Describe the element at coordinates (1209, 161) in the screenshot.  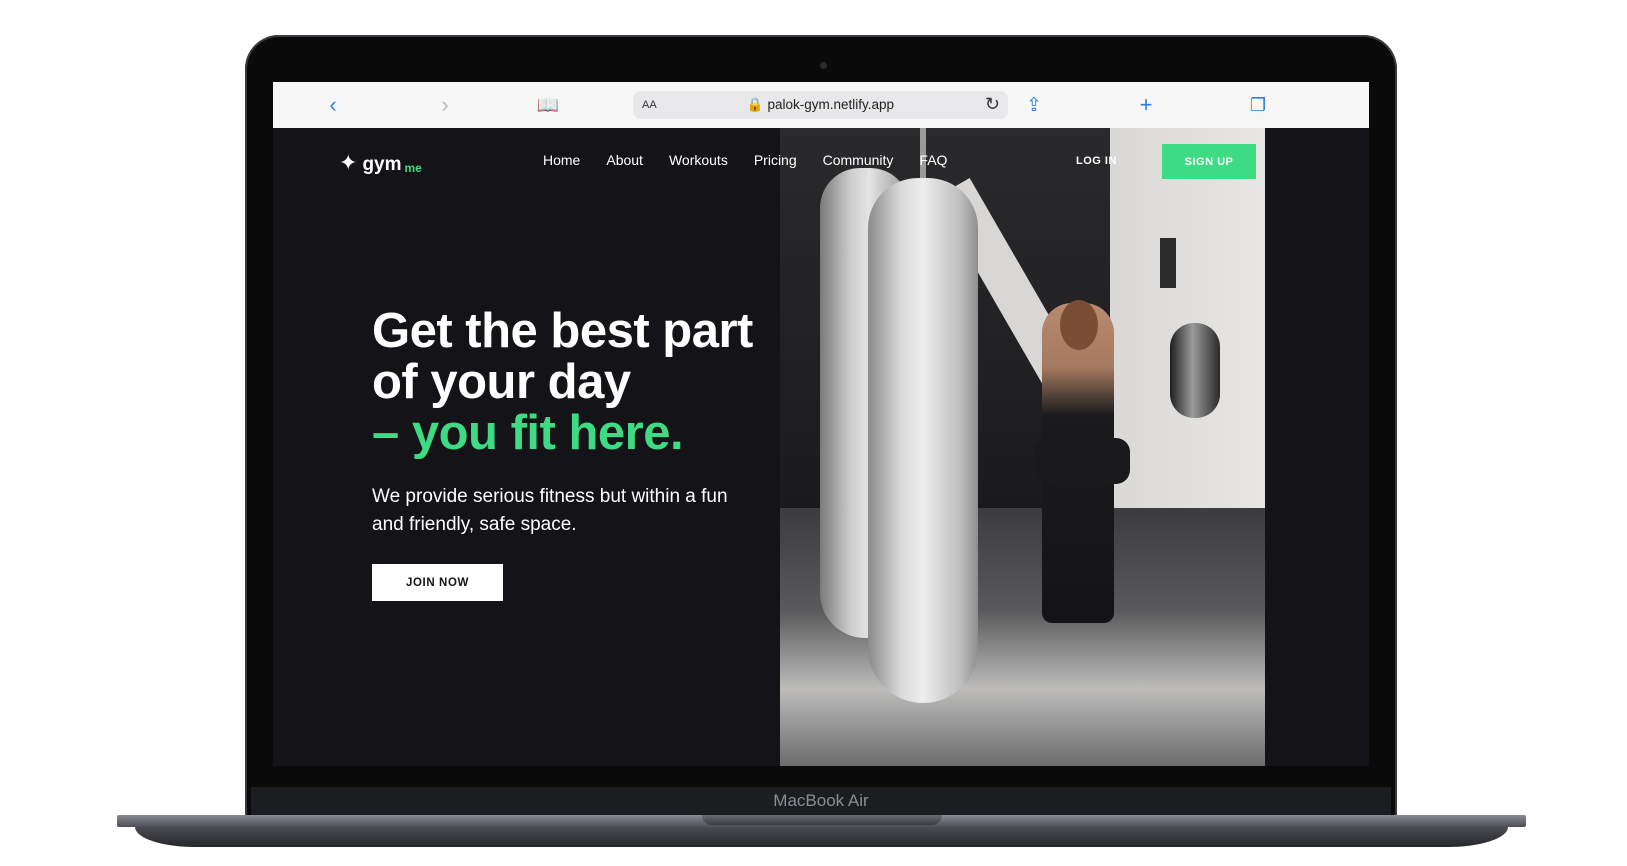
I see `signup-button: SIGN UP` at that location.